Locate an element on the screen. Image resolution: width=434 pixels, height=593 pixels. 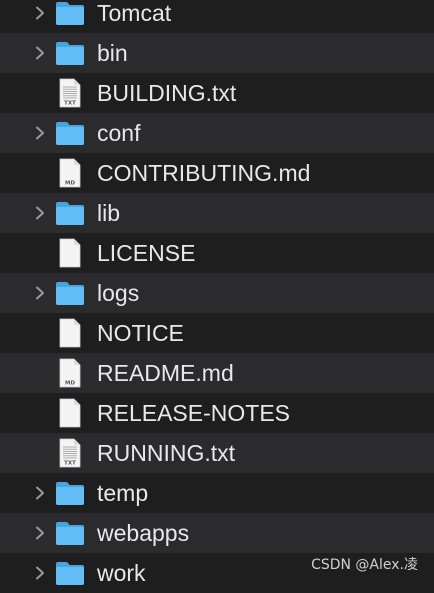
item-label: BUILDING.txt is located at coordinates (167, 92).